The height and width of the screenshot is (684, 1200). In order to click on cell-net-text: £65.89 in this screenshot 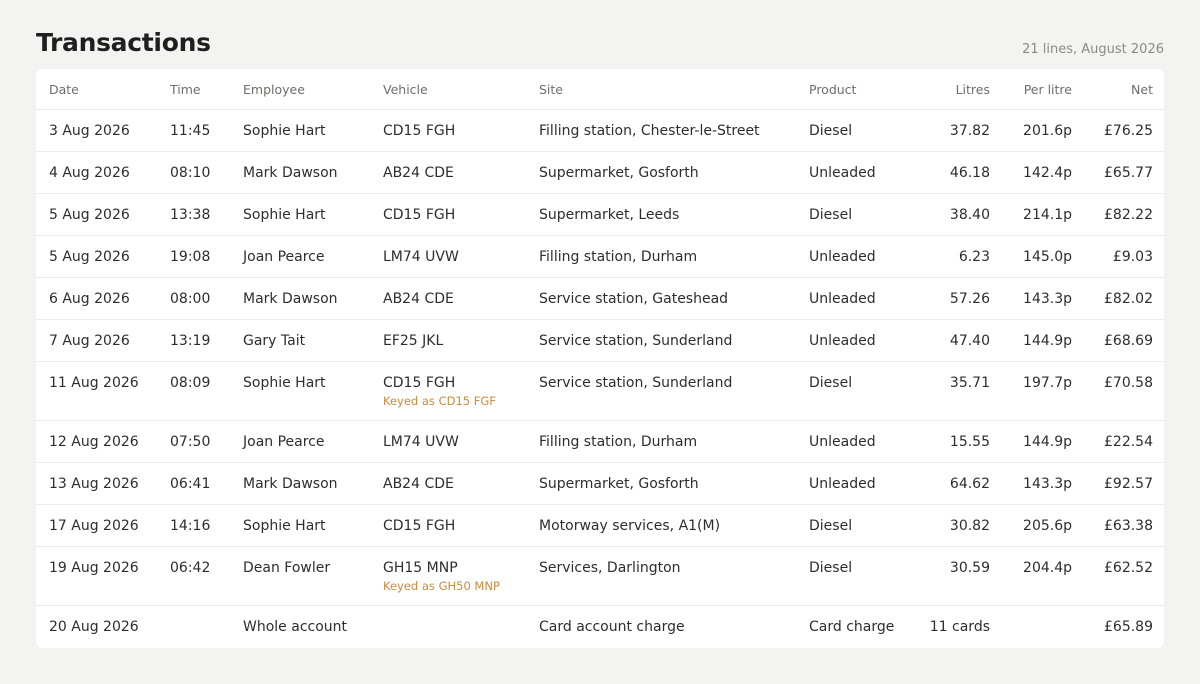, I will do `click(1128, 627)`.